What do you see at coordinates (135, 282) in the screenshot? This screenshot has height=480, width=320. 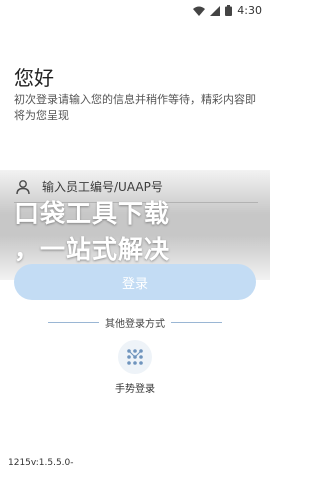 I see `login-button: 登录` at bounding box center [135, 282].